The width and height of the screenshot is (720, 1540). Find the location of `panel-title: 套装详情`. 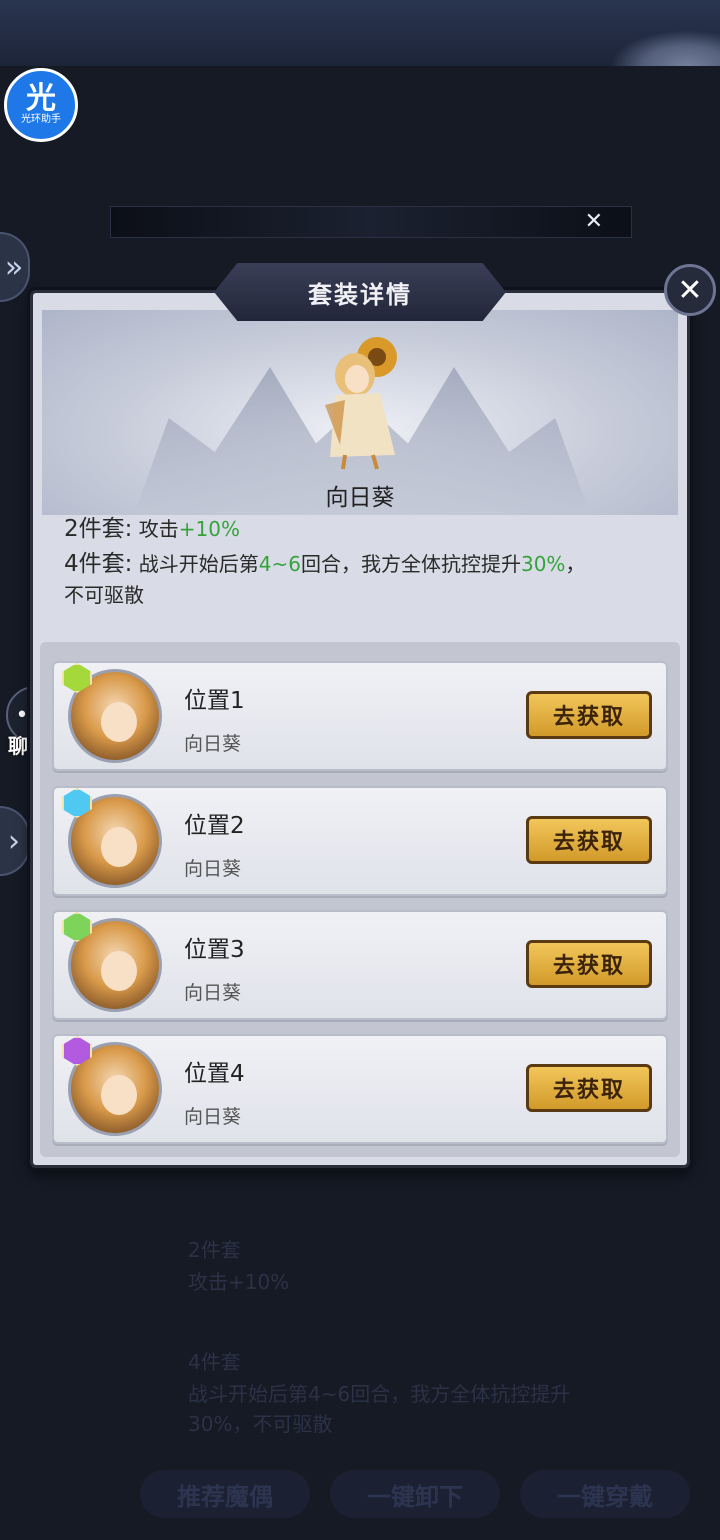

panel-title: 套装详情 is located at coordinates (360, 292).